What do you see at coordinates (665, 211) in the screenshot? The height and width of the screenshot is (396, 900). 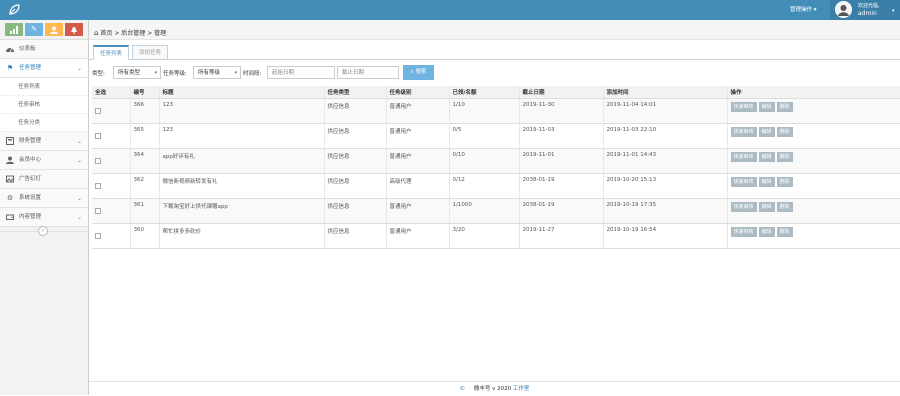 I see `cell-added: 2019-10-19 17:35` at bounding box center [665, 211].